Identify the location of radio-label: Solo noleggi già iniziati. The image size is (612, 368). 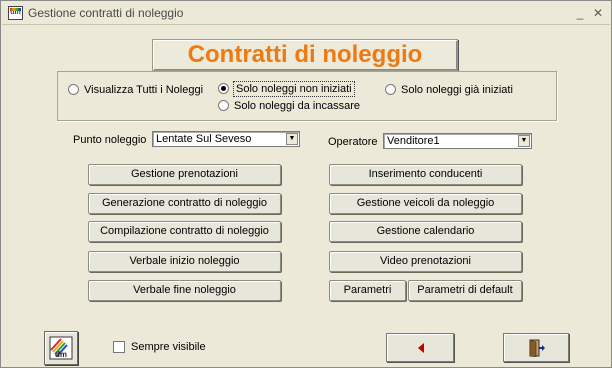
(457, 90).